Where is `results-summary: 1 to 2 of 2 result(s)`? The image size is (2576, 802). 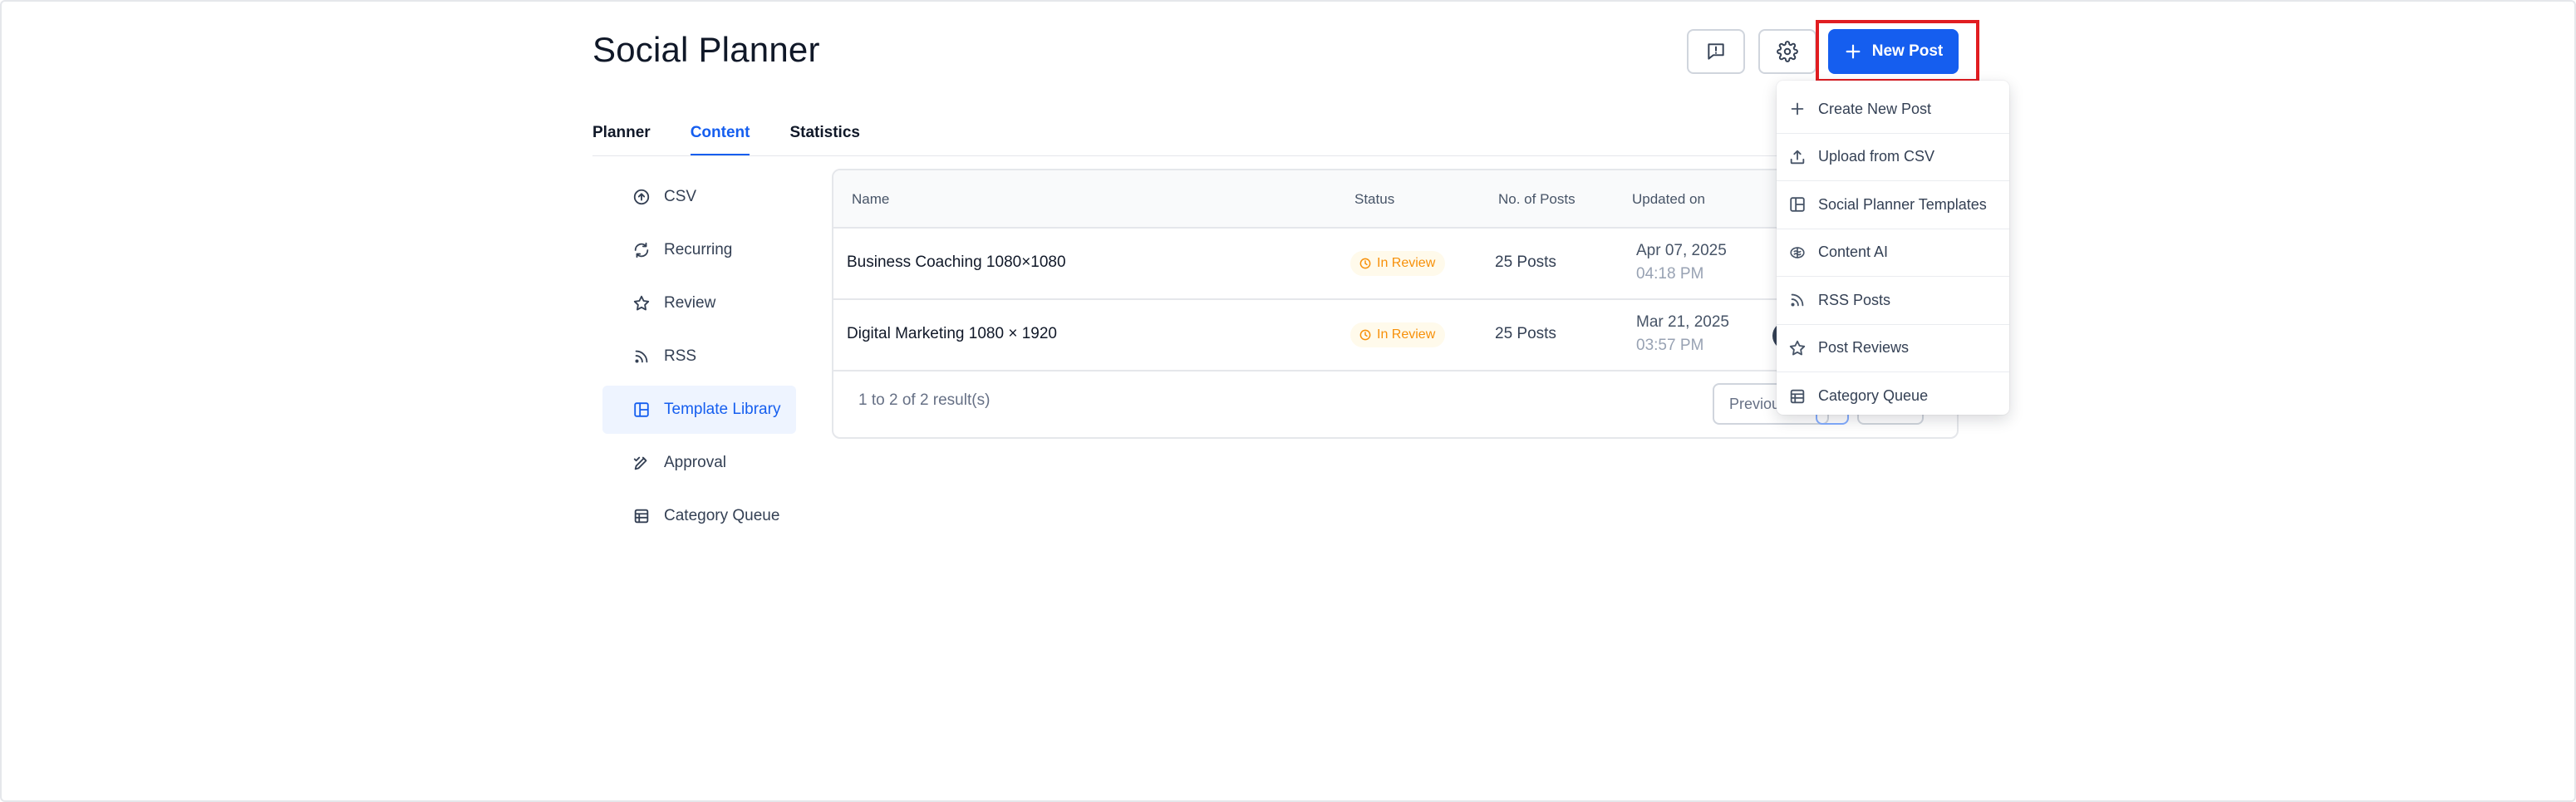
results-summary: 1 to 2 of 2 result(s) is located at coordinates (924, 400).